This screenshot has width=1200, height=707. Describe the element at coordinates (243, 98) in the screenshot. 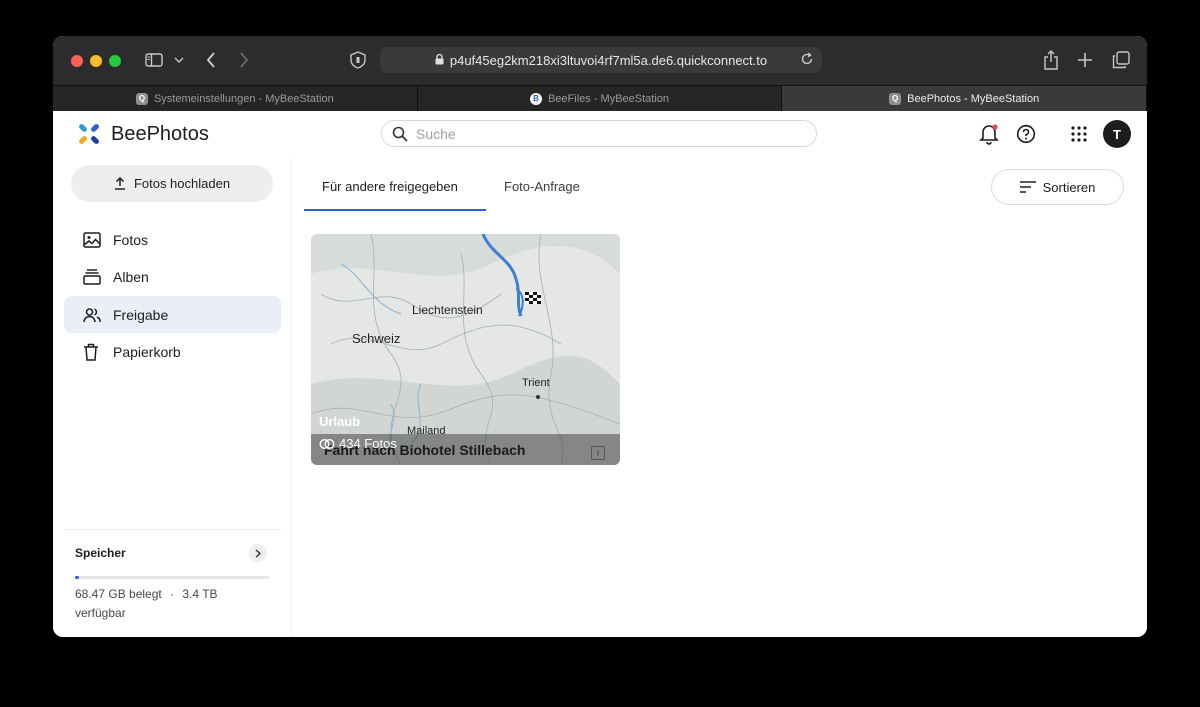

I see `tab-label: Systemeinstellungen - MyBeeStation` at that location.